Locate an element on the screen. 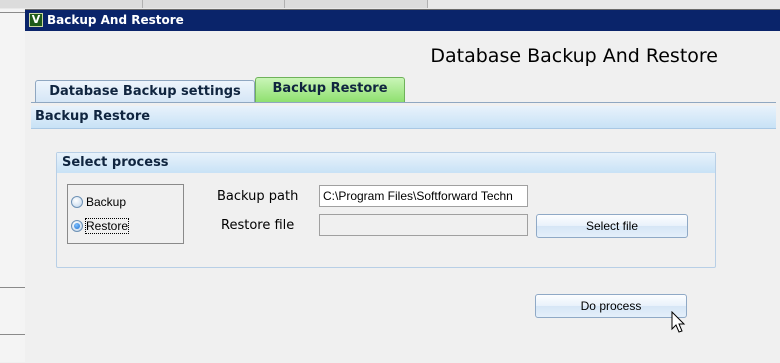 This screenshot has height=363, width=780. tab-backup-restore: Backup Restore is located at coordinates (330, 89).